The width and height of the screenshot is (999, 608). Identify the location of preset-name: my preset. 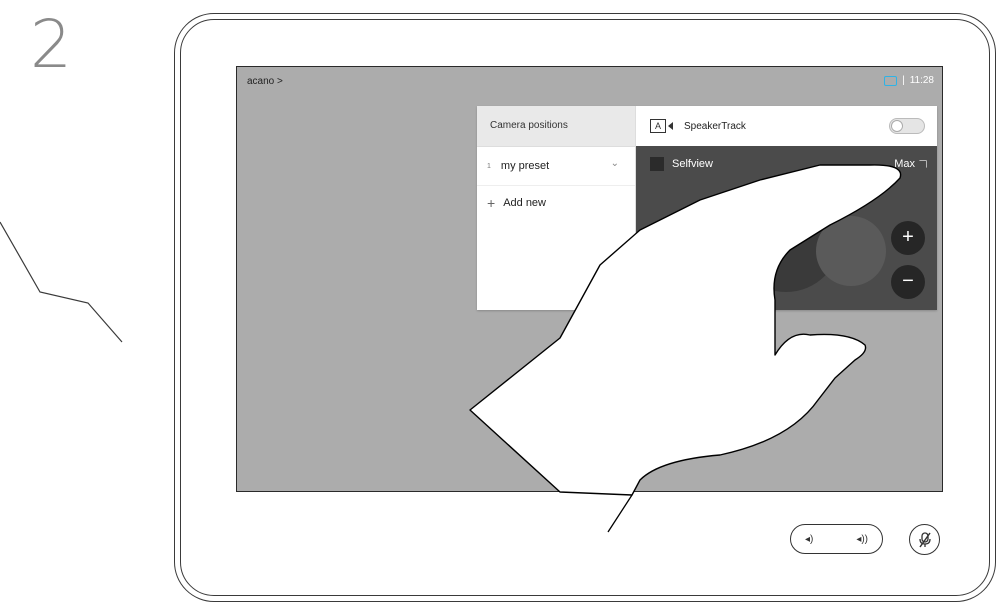
(525, 166).